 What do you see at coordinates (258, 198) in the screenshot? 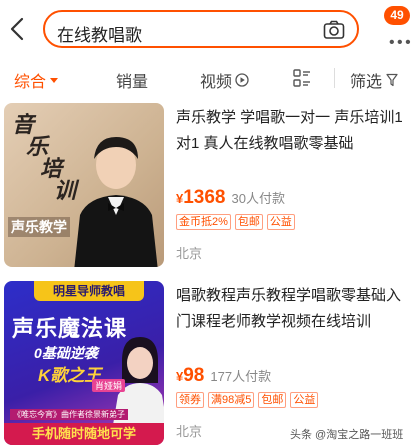
I see `sold-count: 30人付款` at bounding box center [258, 198].